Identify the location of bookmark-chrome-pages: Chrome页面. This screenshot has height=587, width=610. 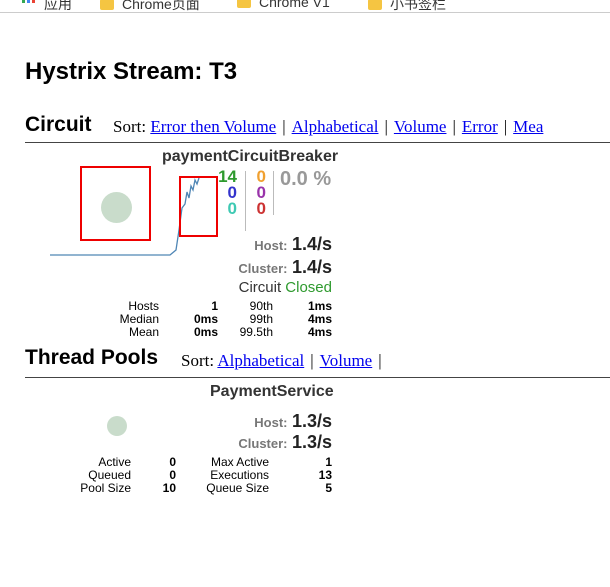
(150, 6).